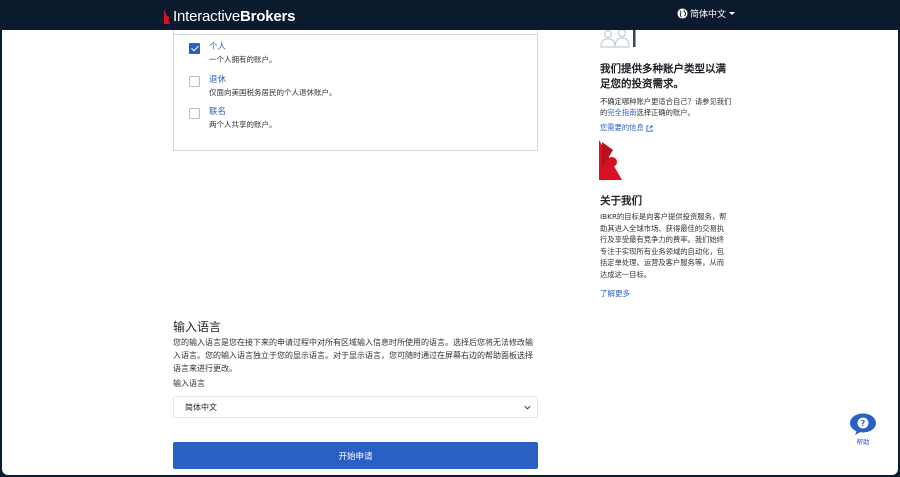 This screenshot has width=900, height=477. I want to click on interactive-brokers-logo: InteractiveBrokers, so click(229, 16).